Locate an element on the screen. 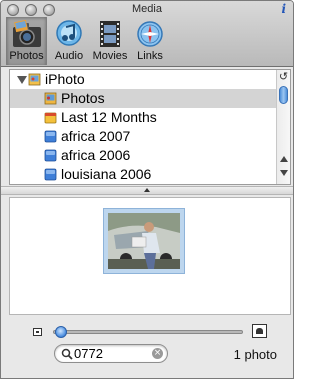 This screenshot has height=379, width=320. links-icon is located at coordinates (150, 34).